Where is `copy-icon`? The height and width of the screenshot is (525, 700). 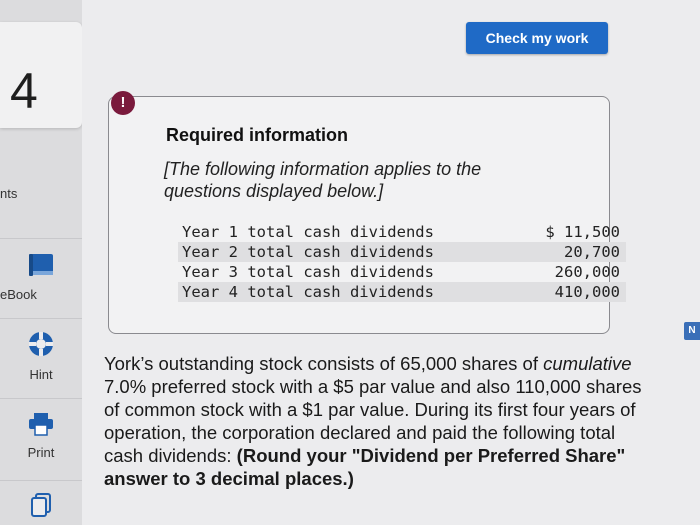 copy-icon is located at coordinates (41, 507).